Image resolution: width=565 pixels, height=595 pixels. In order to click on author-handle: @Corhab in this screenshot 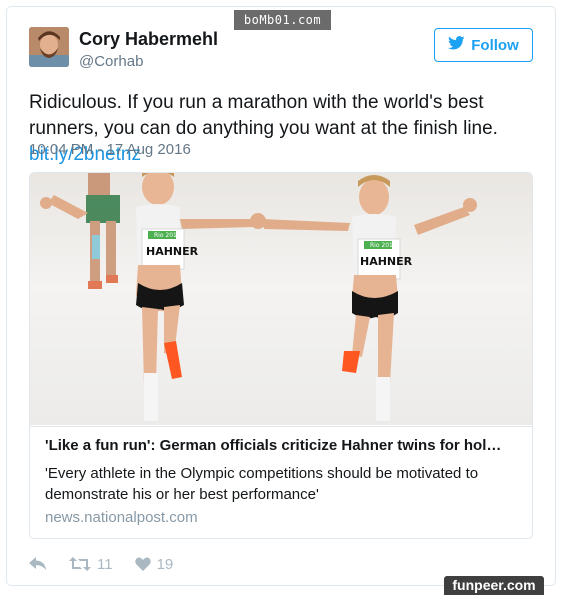, I will do `click(111, 61)`.